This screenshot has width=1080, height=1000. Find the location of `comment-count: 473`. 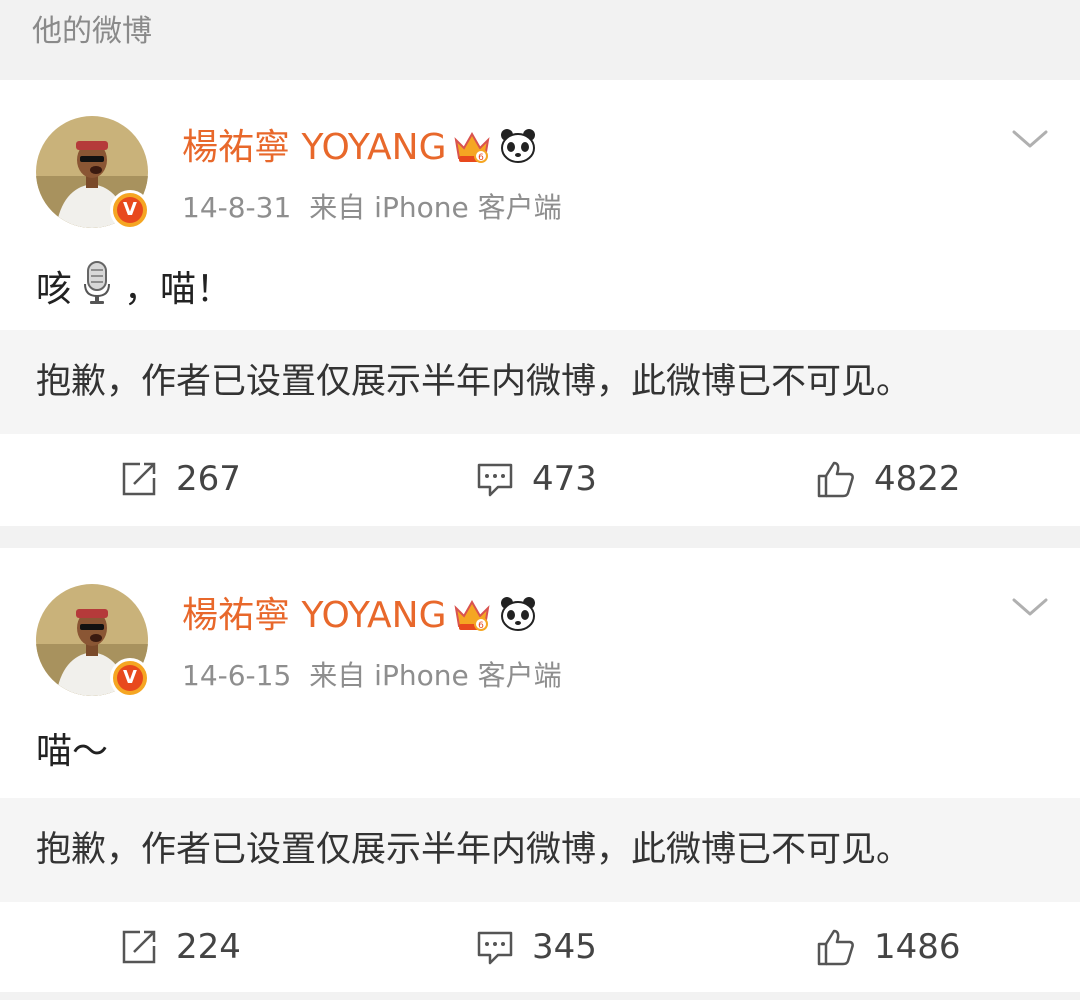

comment-count: 473 is located at coordinates (564, 479).